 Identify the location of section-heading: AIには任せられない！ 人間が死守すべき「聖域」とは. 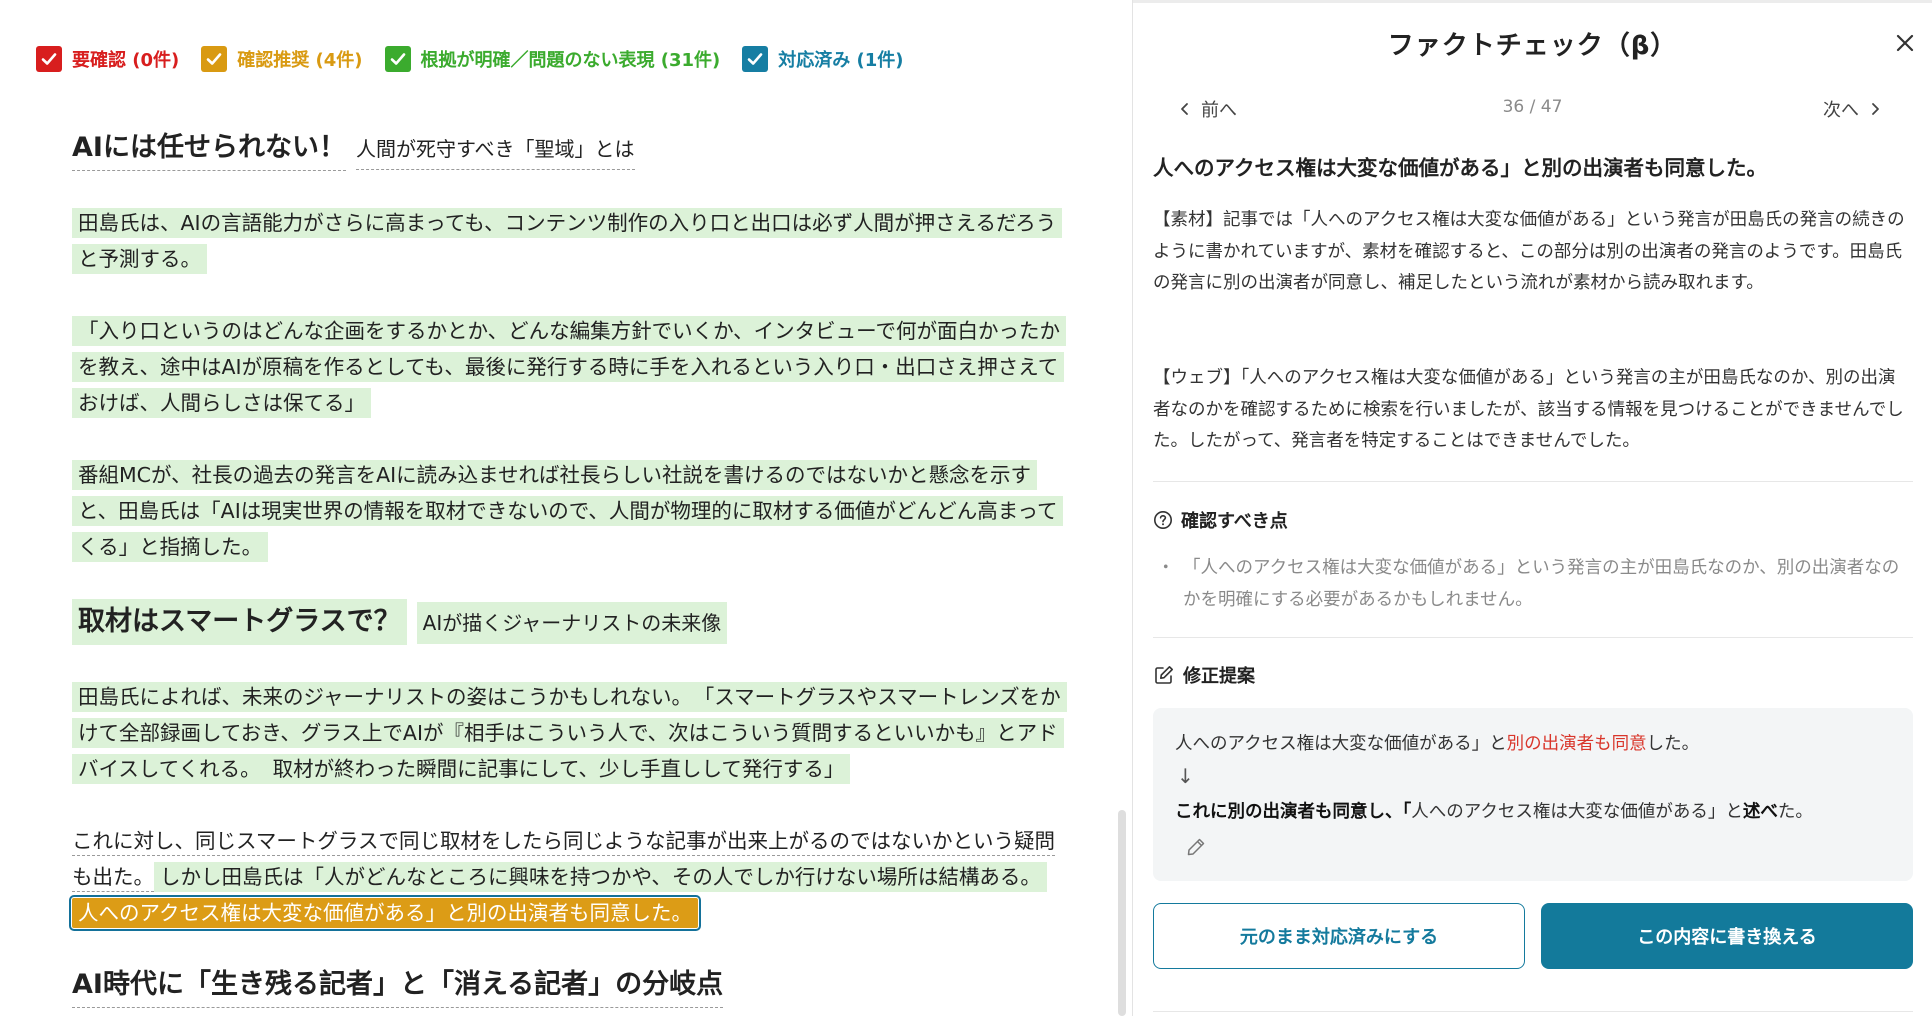
(567, 149).